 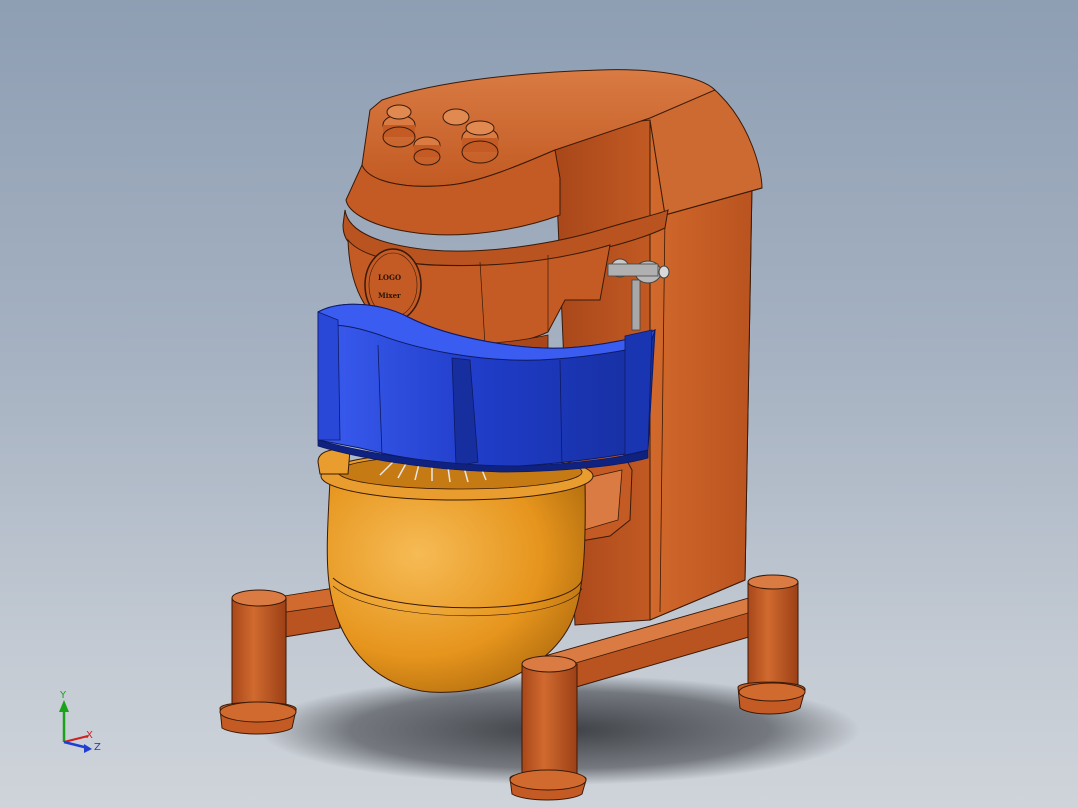 What do you see at coordinates (76, 739) in the screenshot?
I see `x-axis-line` at bounding box center [76, 739].